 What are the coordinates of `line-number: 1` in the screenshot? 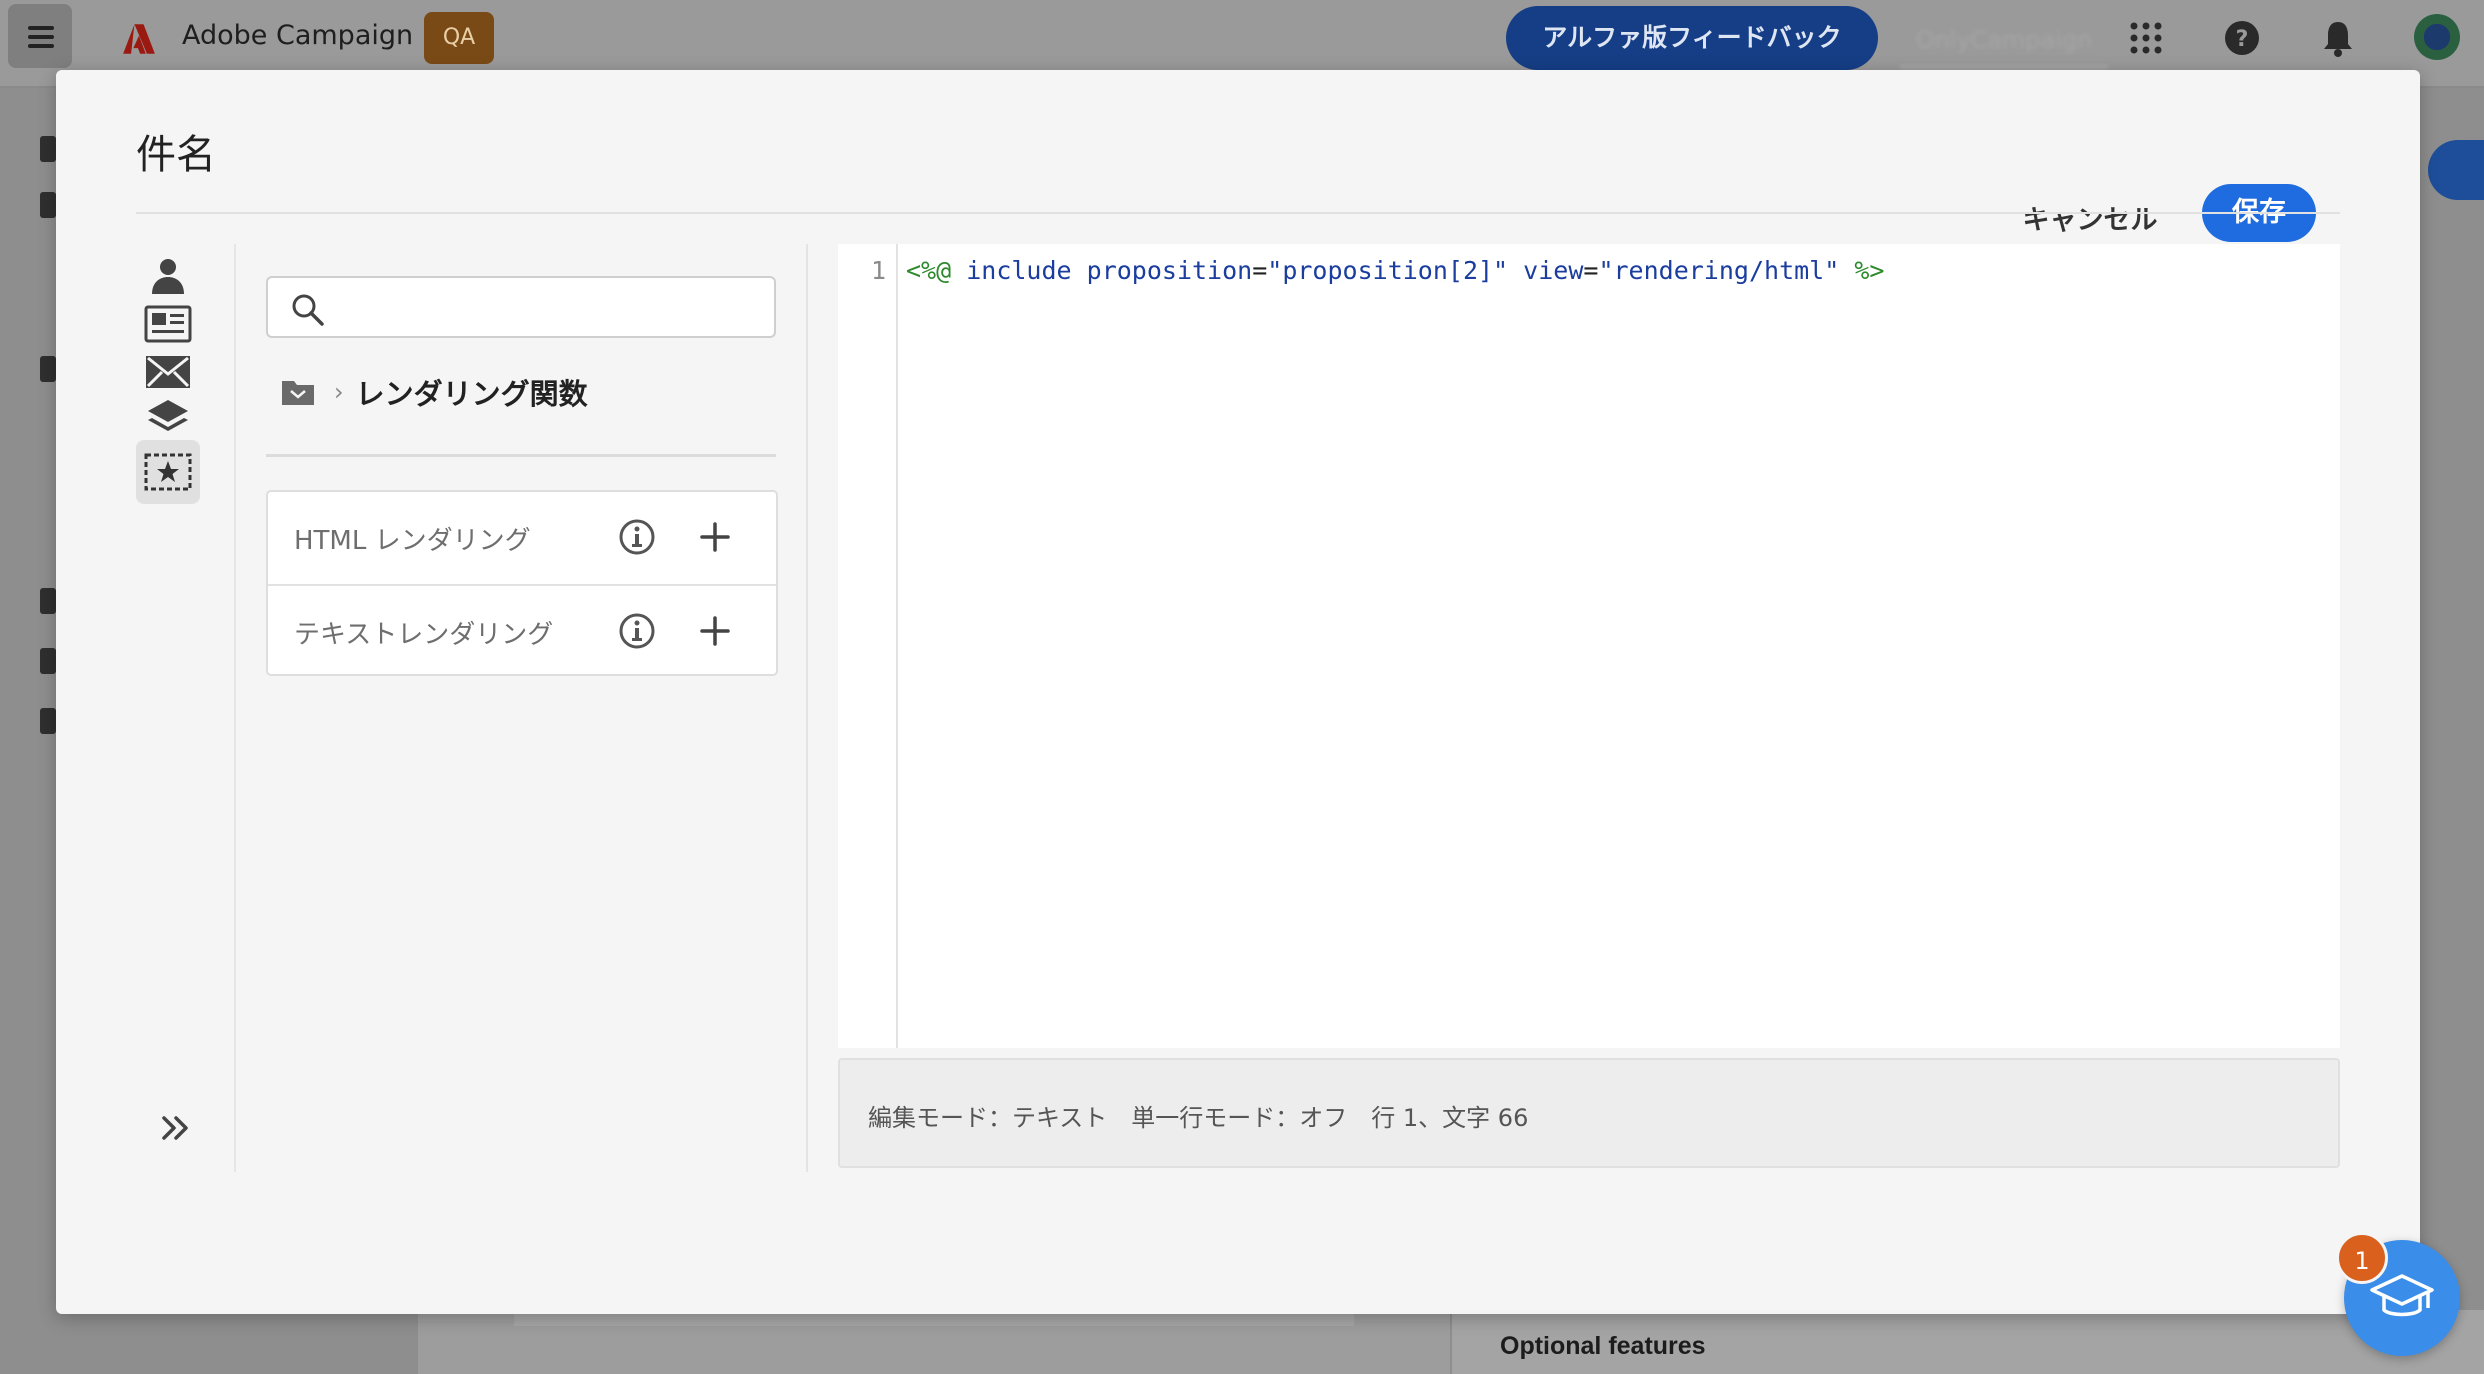 It's located at (878, 270).